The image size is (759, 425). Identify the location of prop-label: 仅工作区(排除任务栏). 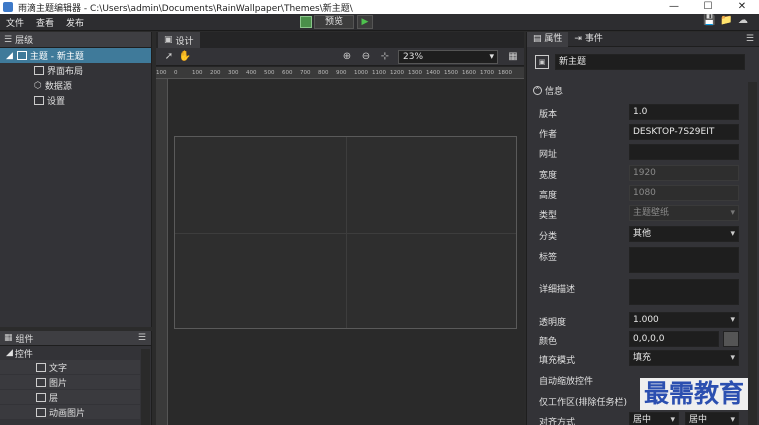
(583, 403).